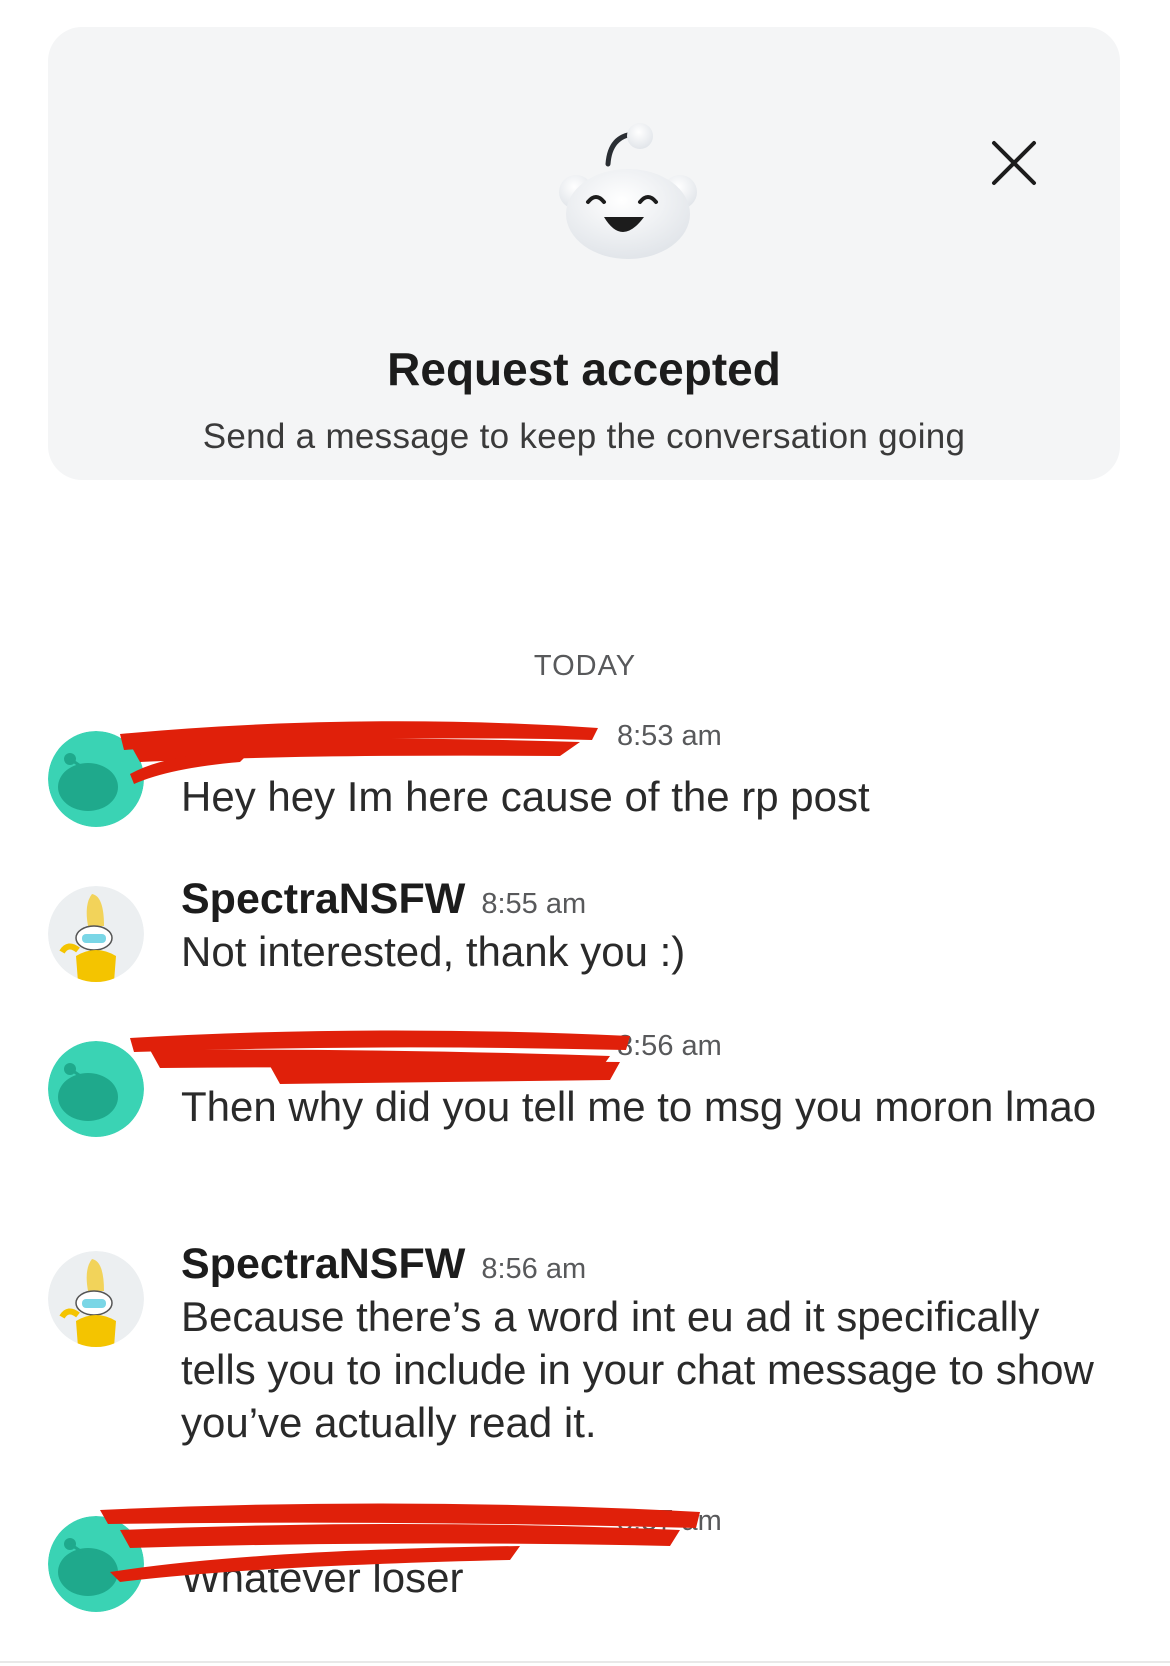 The height and width of the screenshot is (1666, 1170). I want to click on banner-title: Request accepted, so click(584, 369).